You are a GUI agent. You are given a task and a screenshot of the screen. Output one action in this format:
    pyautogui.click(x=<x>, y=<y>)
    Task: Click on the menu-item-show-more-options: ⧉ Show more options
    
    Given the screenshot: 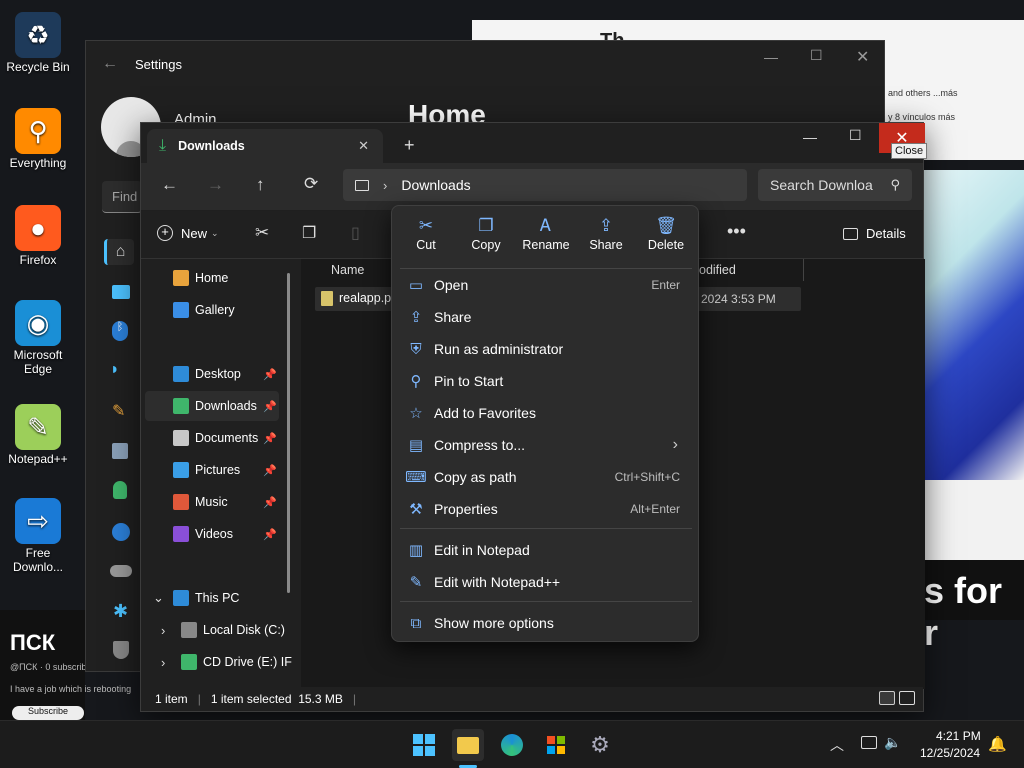 What is the action you would take?
    pyautogui.click(x=545, y=623)
    